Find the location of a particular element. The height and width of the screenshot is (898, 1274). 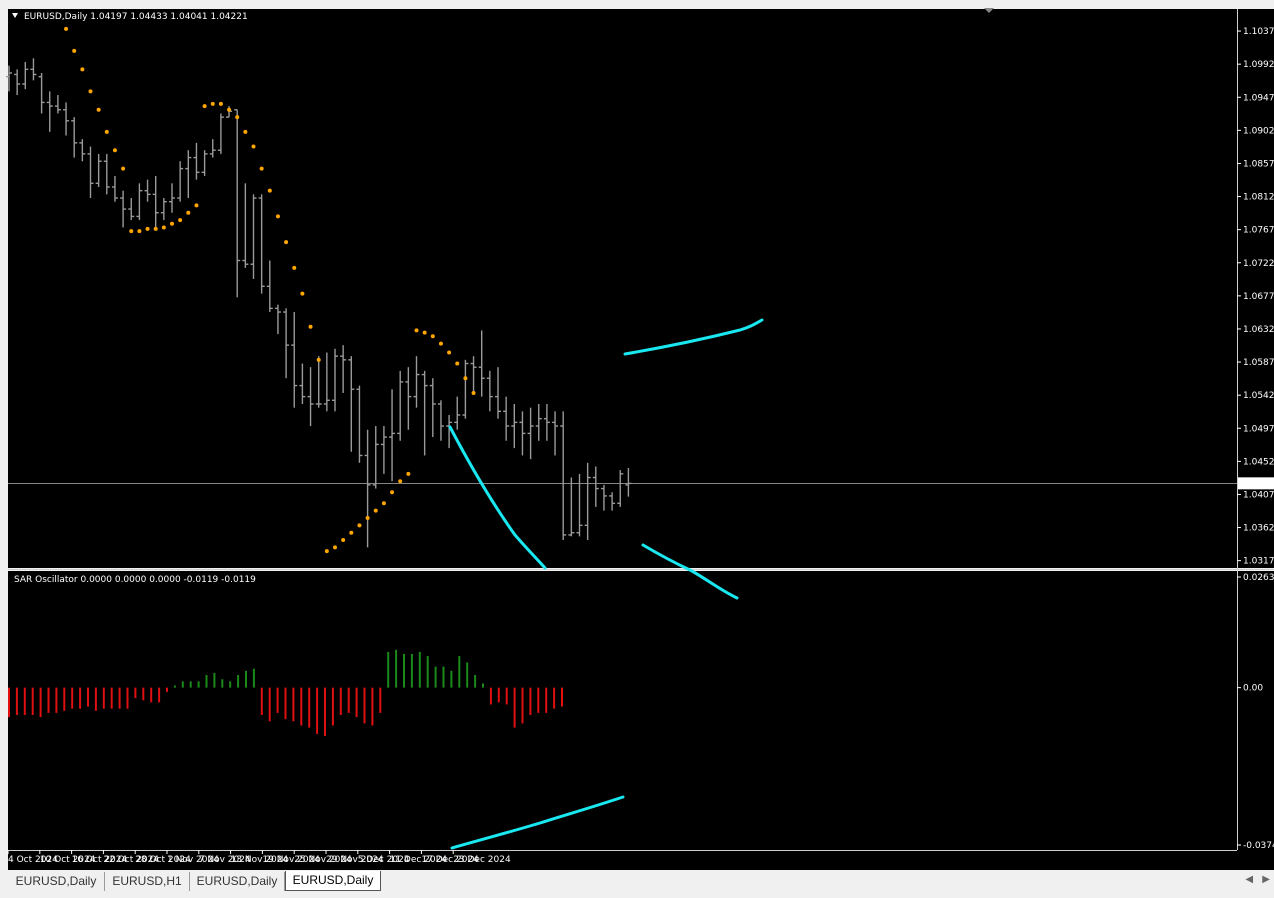

price-axis-label-4: 1.08570 is located at coordinates (1258, 164).